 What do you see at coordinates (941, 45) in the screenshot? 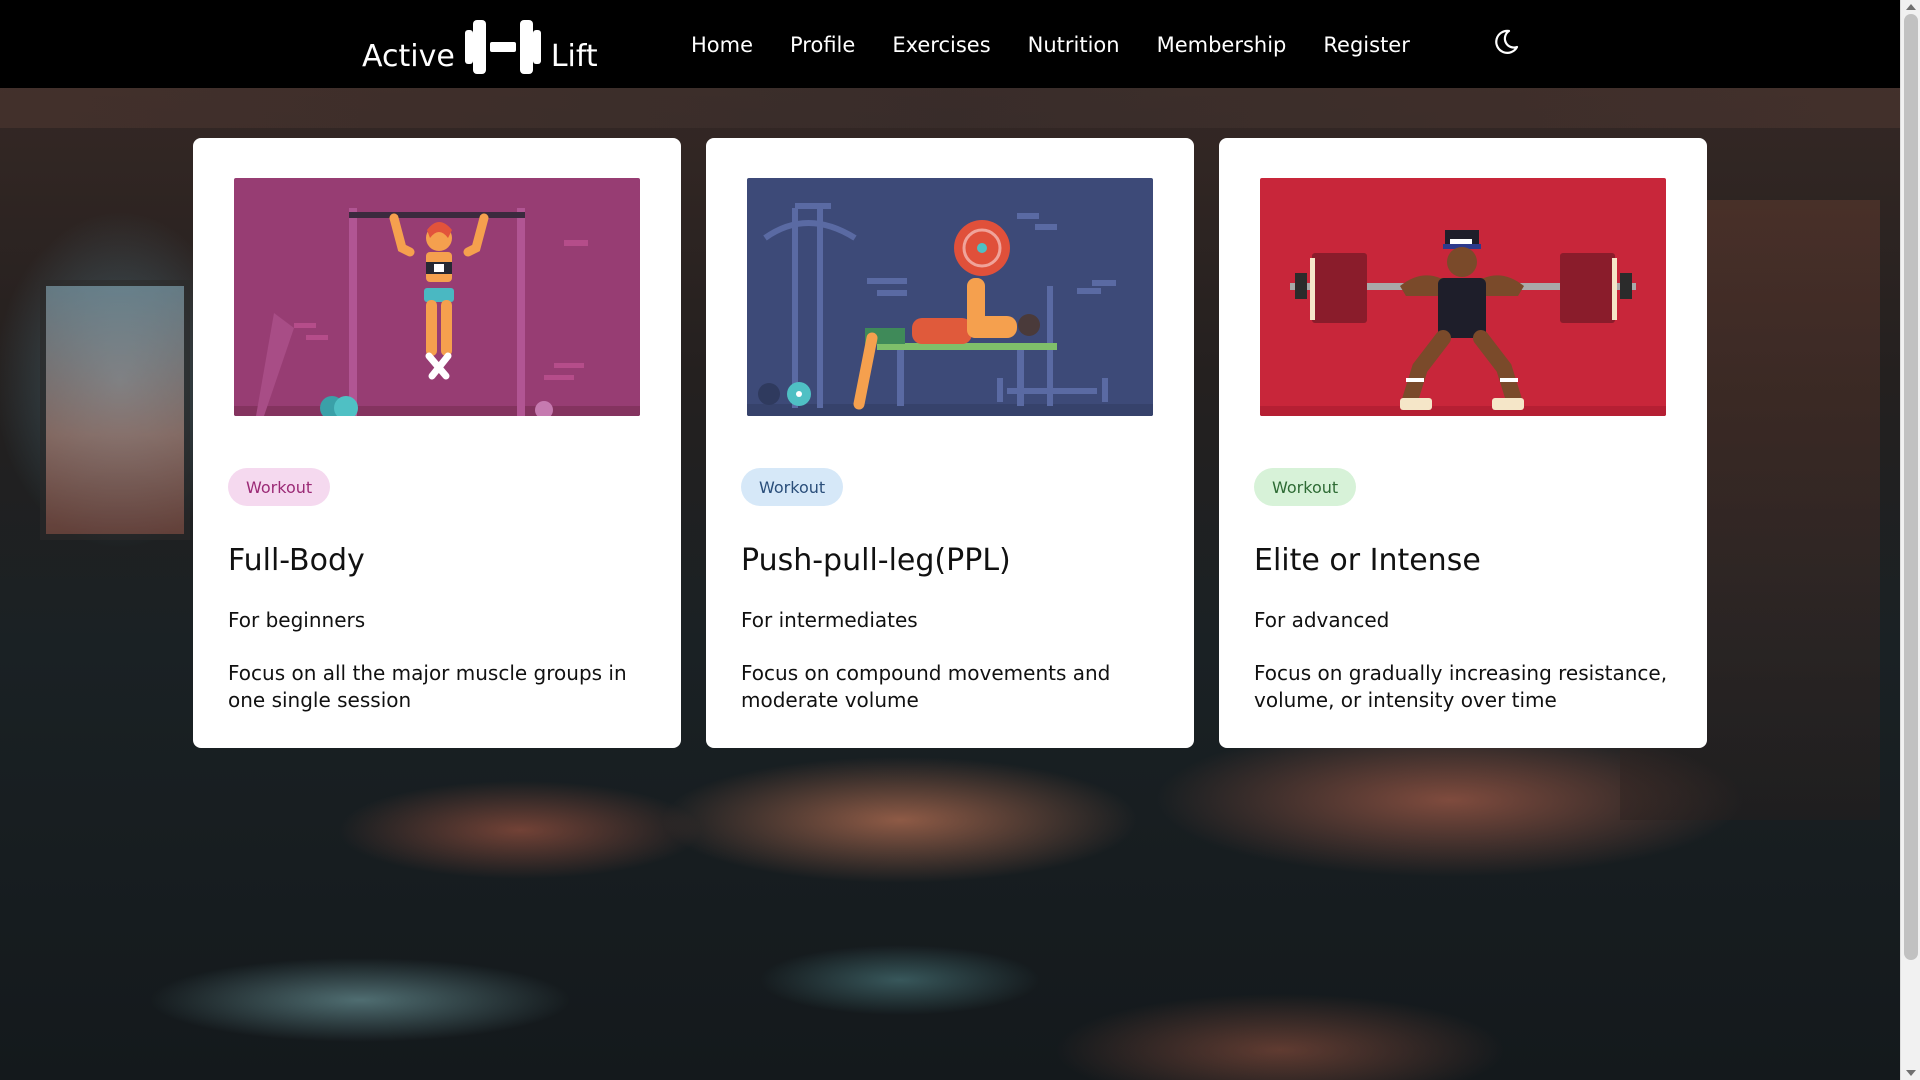
I see `nav-exercises: Exercises` at bounding box center [941, 45].